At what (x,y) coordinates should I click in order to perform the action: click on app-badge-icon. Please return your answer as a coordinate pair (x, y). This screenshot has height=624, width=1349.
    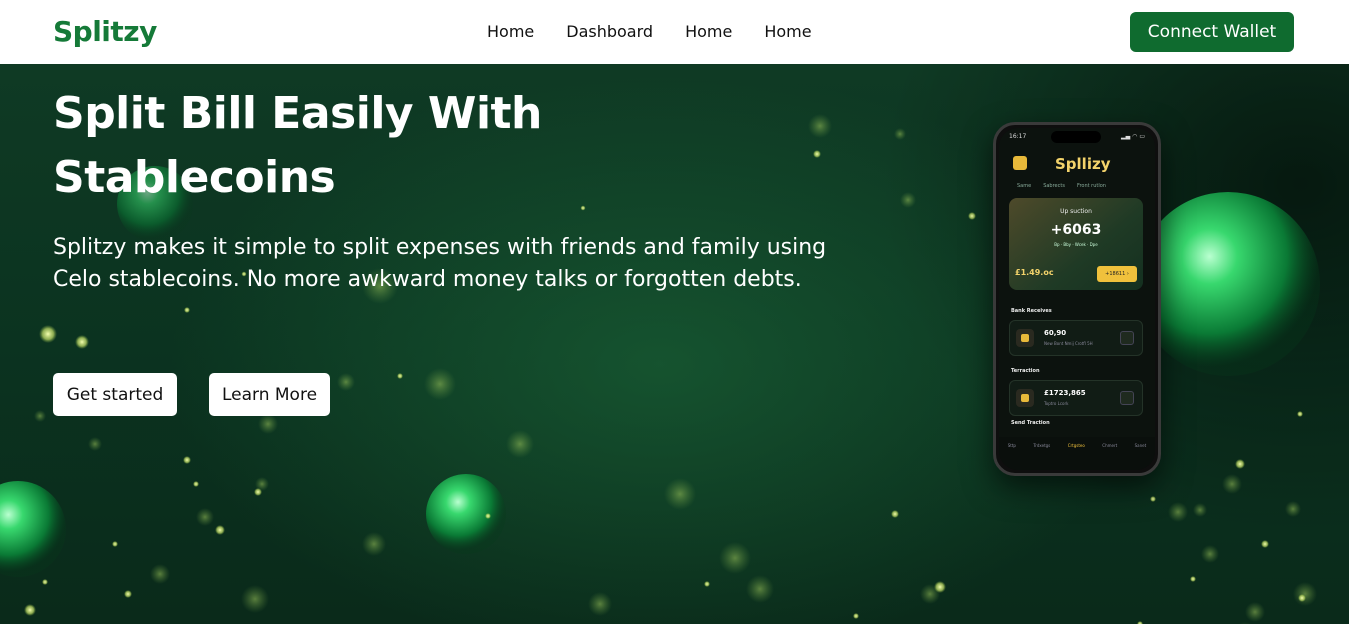
    Looking at the image, I should click on (1020, 163).